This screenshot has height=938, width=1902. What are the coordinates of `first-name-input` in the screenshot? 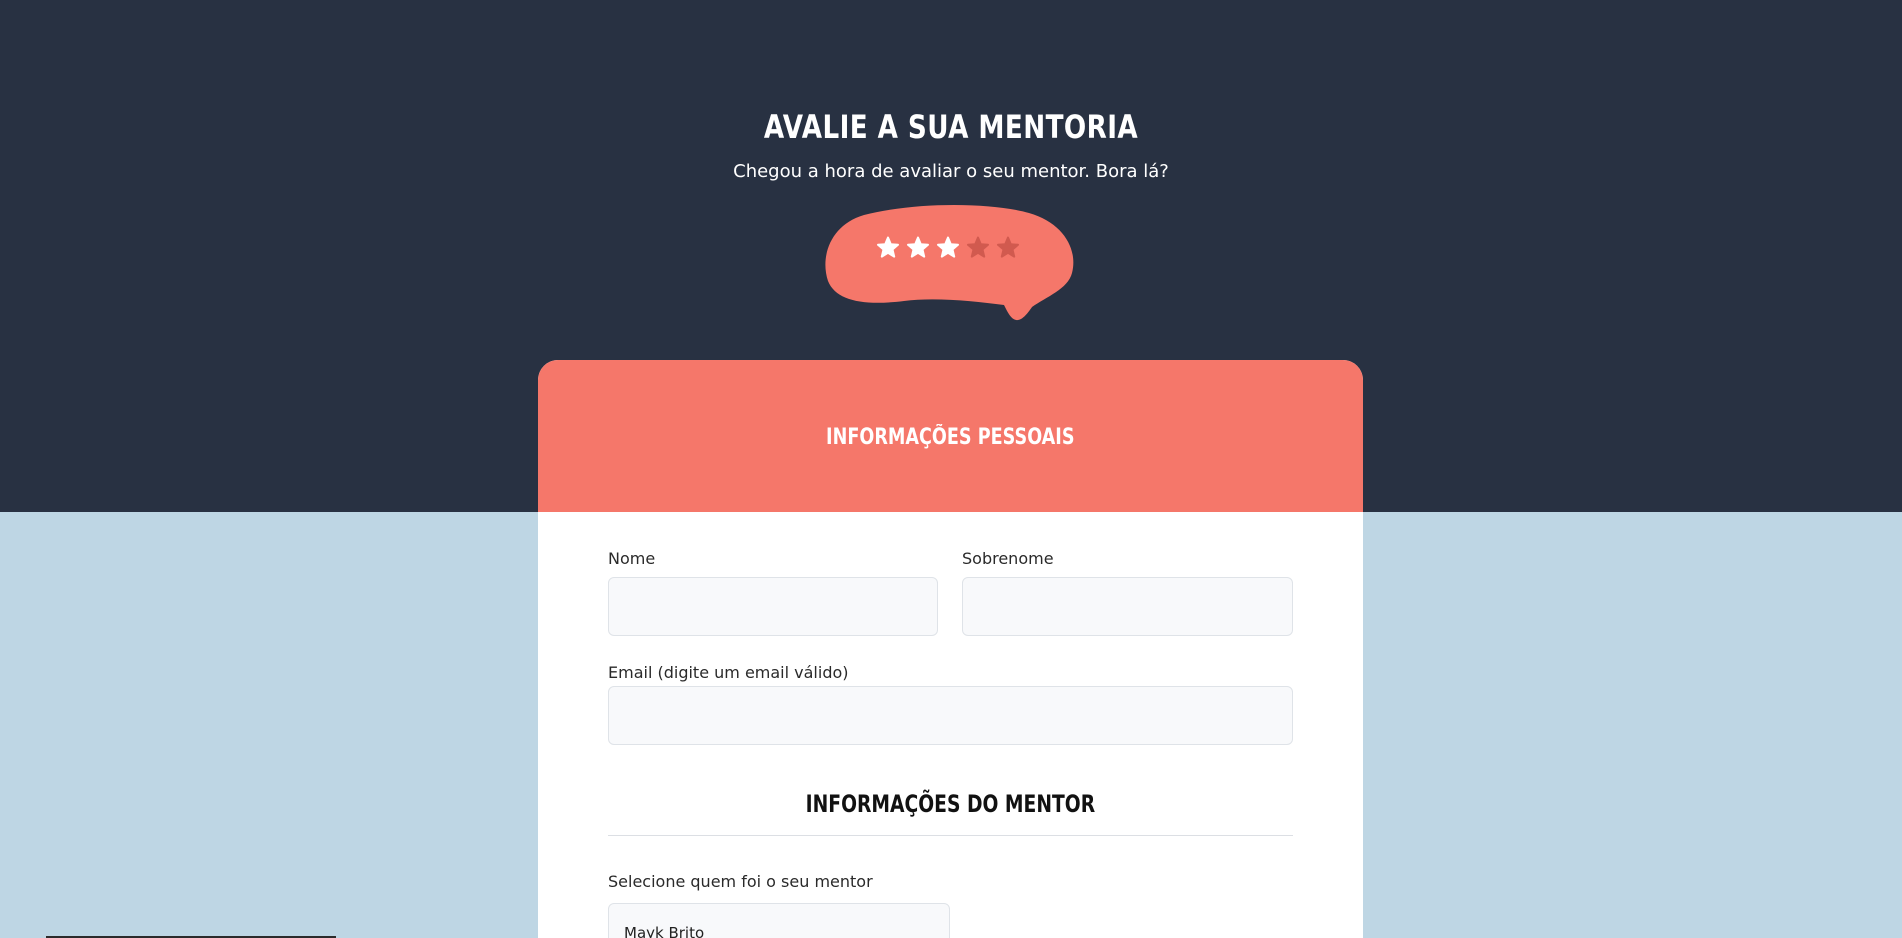 It's located at (773, 606).